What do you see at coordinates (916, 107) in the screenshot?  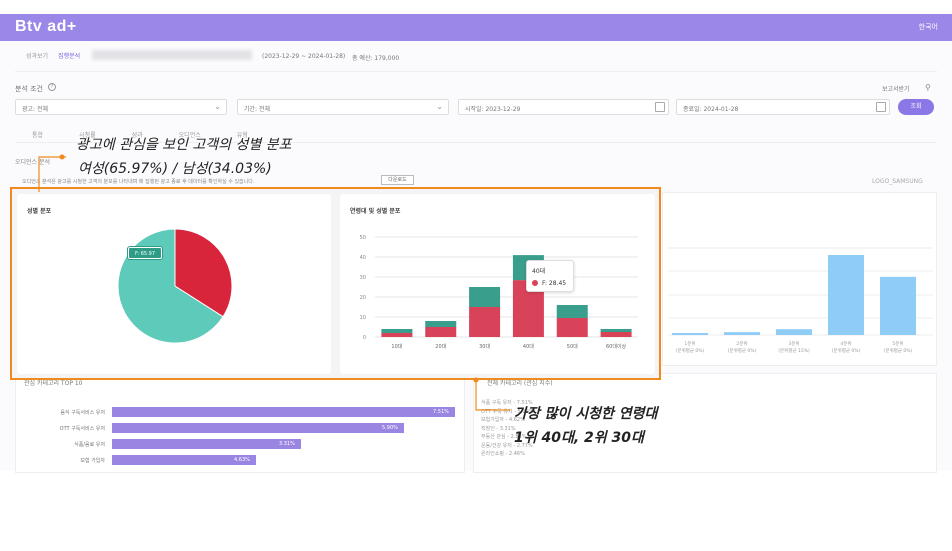 I see `search-button: 조회` at bounding box center [916, 107].